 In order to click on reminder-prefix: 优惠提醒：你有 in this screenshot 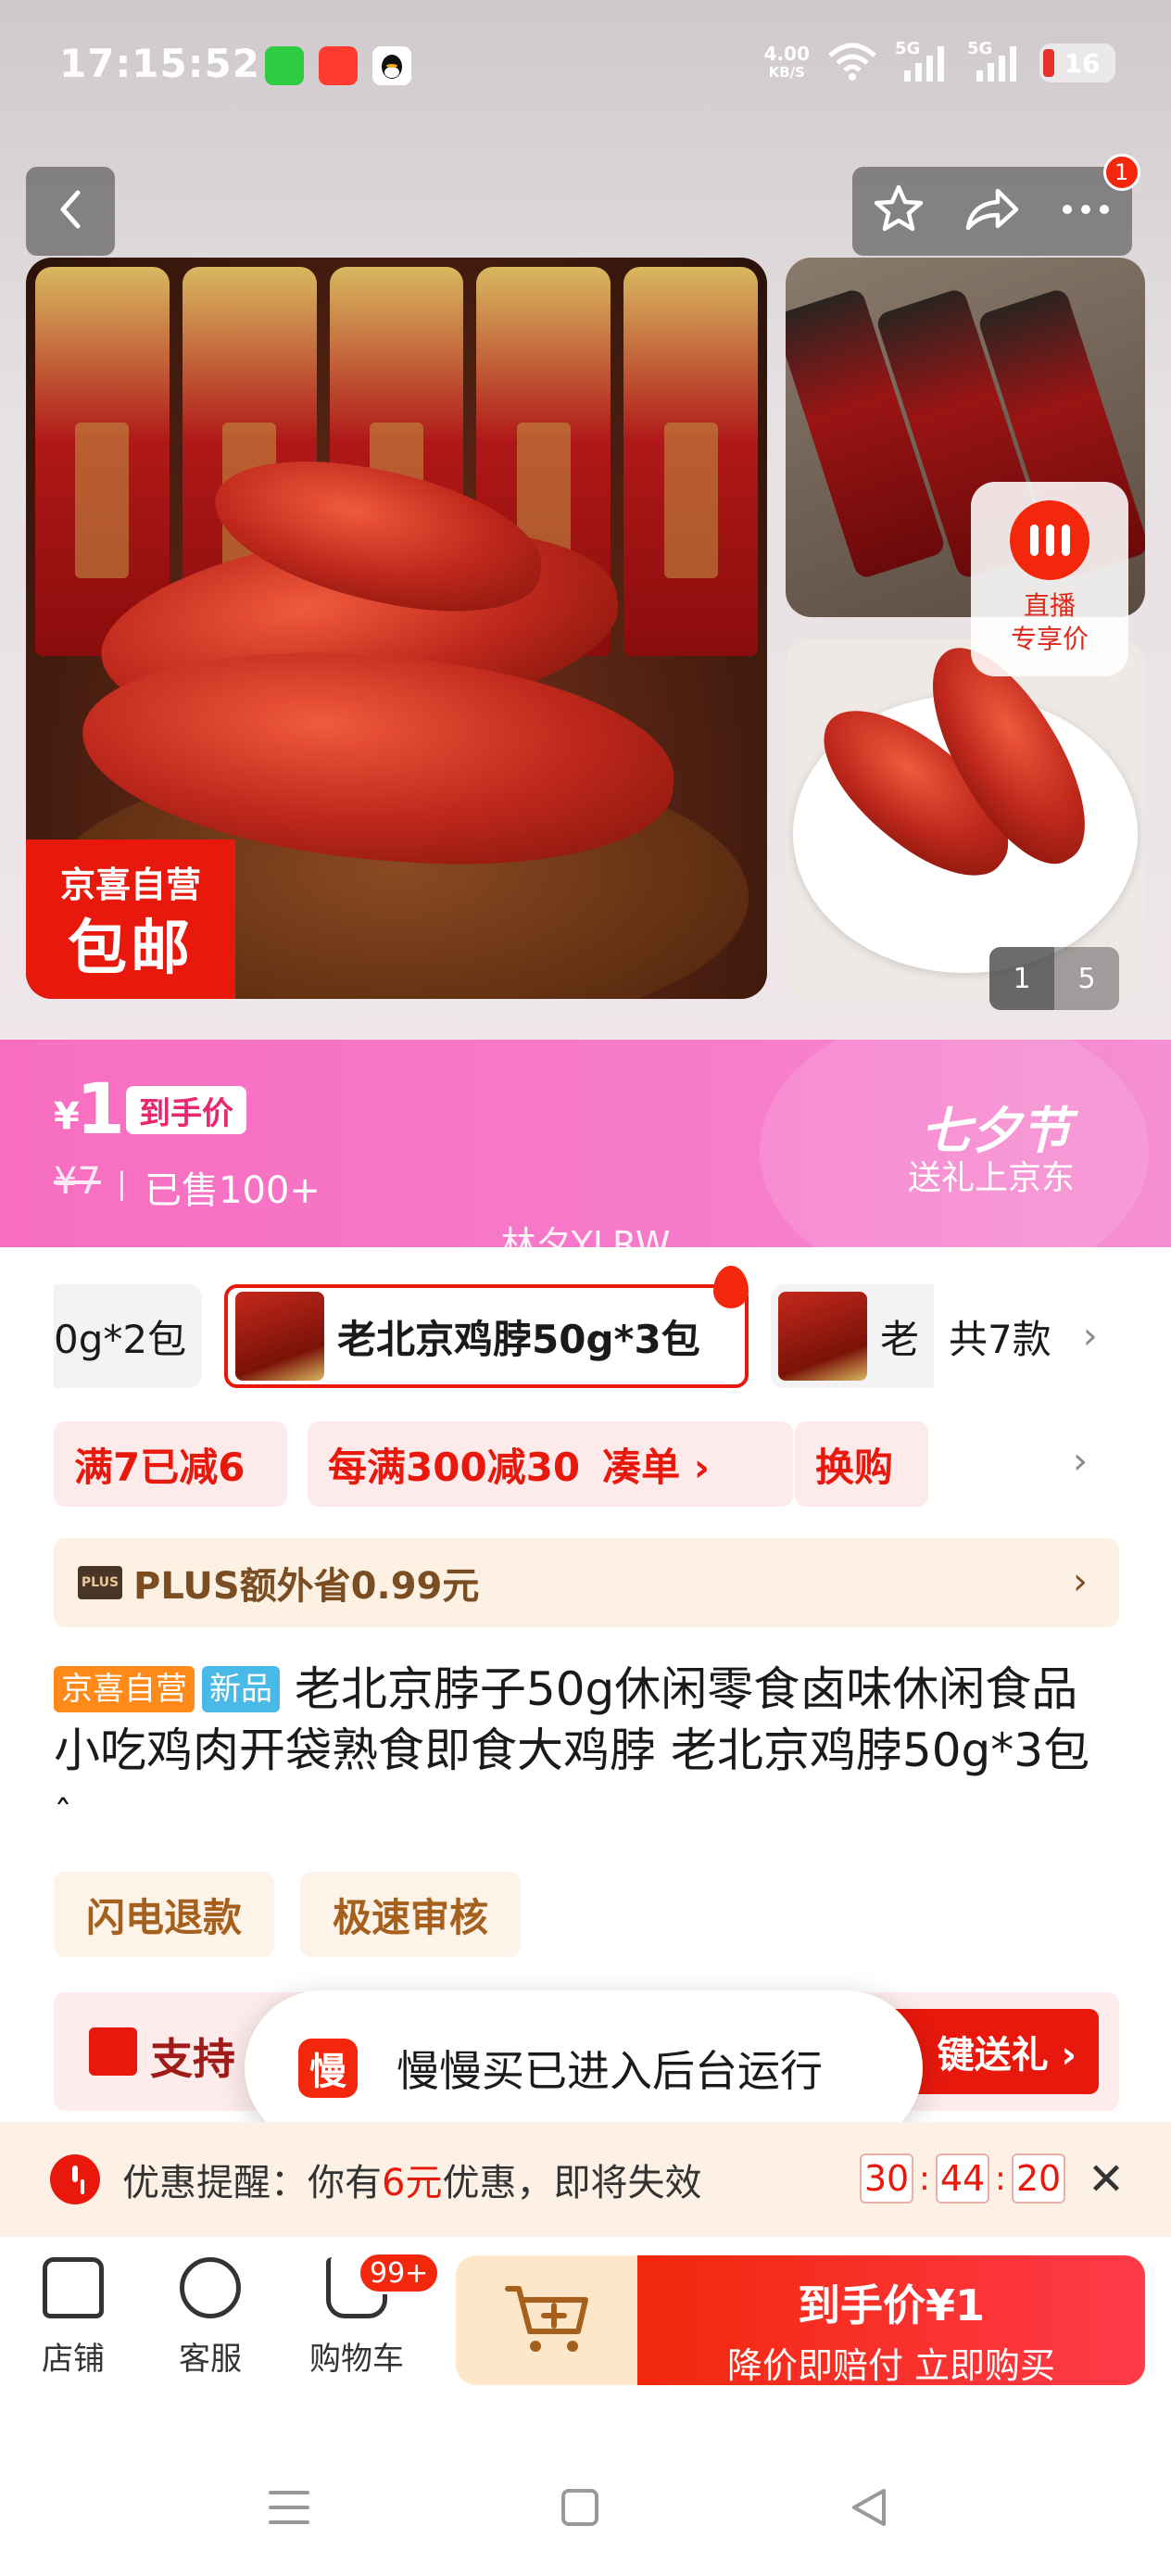, I will do `click(252, 2183)`.